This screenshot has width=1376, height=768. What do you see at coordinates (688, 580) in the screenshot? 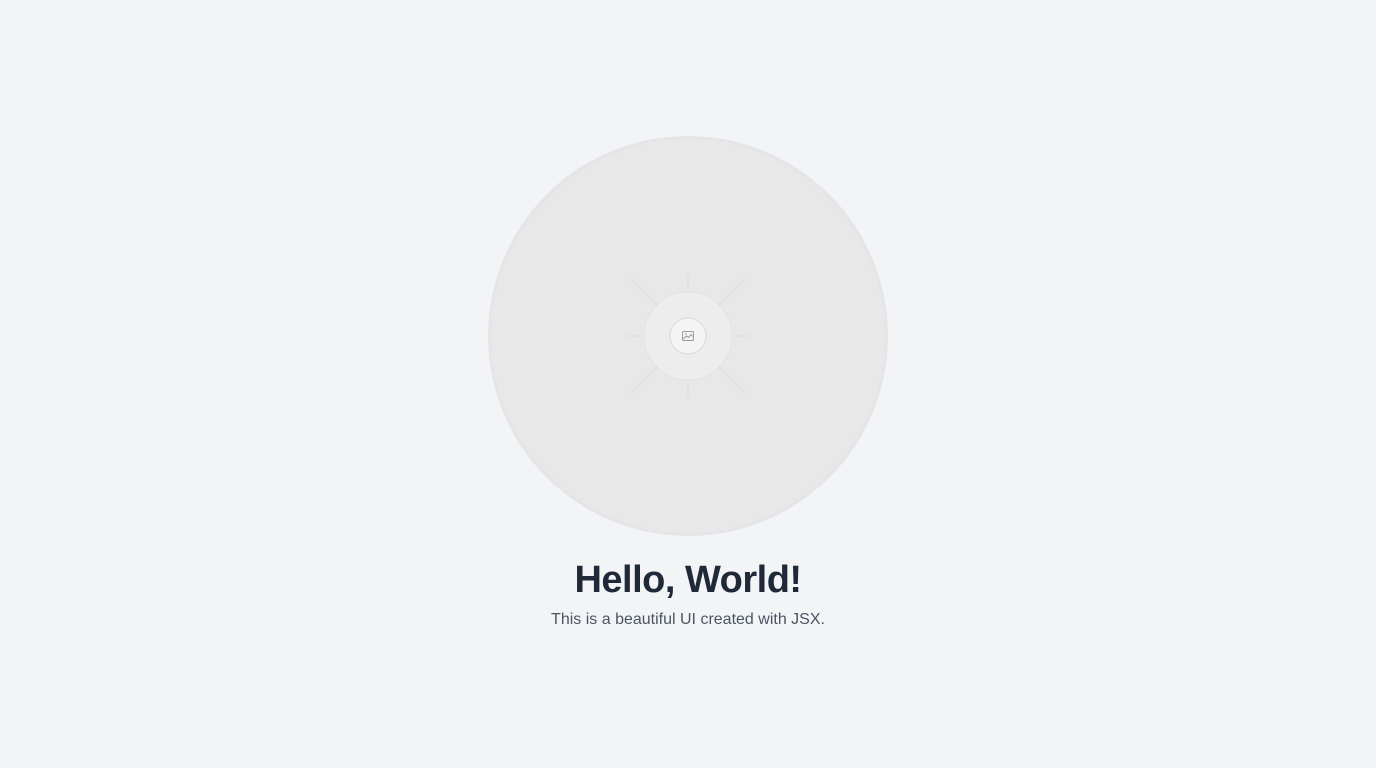
I see `page-title: Hello, World!` at bounding box center [688, 580].